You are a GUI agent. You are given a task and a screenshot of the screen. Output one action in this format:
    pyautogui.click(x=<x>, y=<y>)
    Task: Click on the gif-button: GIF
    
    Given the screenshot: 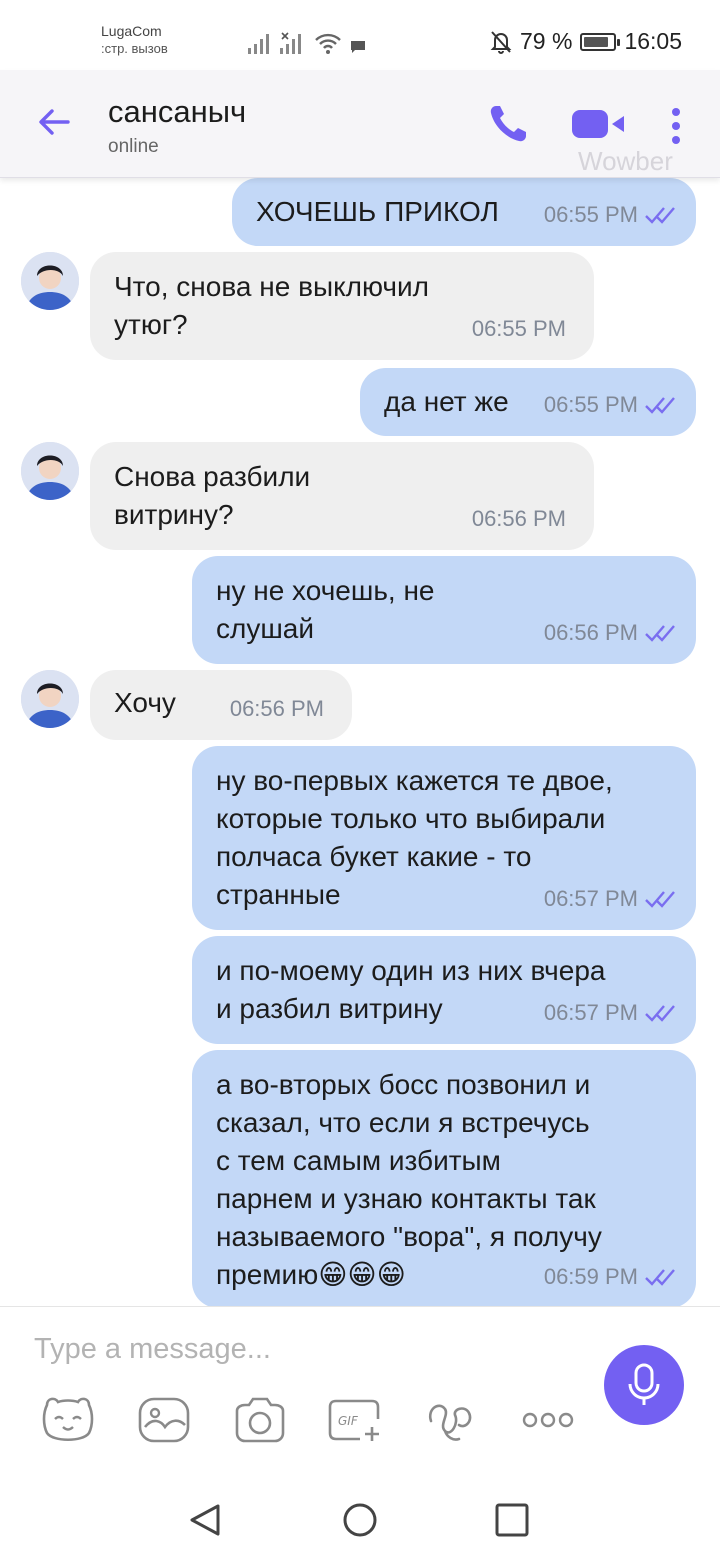 What is the action you would take?
    pyautogui.click(x=356, y=1420)
    